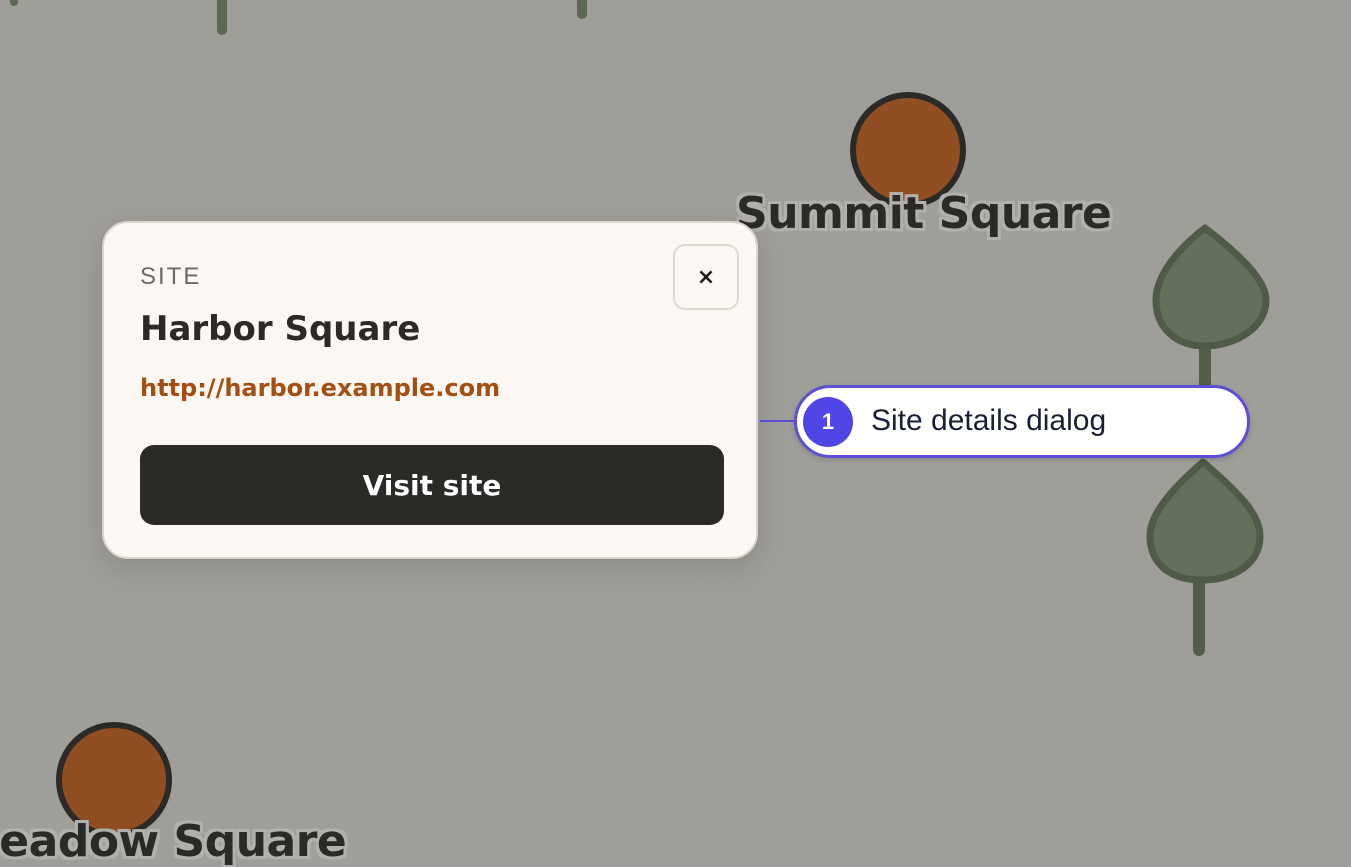 The image size is (1351, 867). Describe the element at coordinates (320, 388) in the screenshot. I see `site-url-link: http://harbor.example.com` at that location.